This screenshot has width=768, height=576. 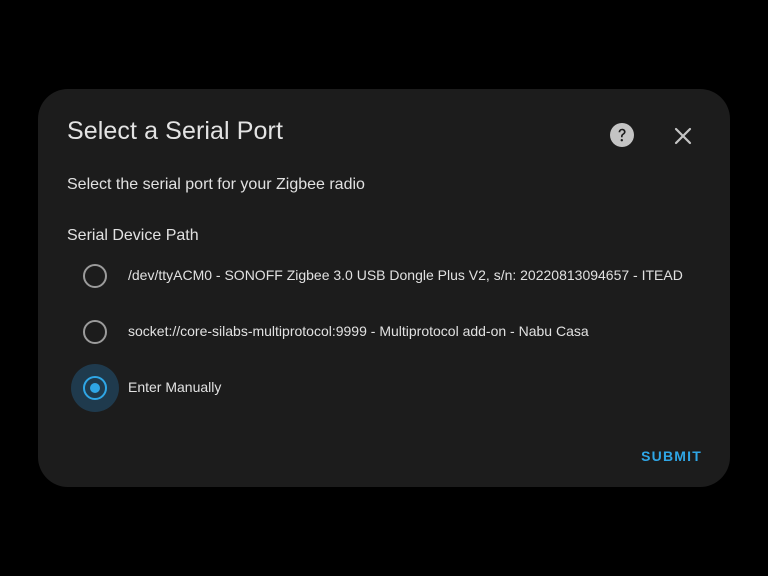 I want to click on help-button, so click(x=622, y=135).